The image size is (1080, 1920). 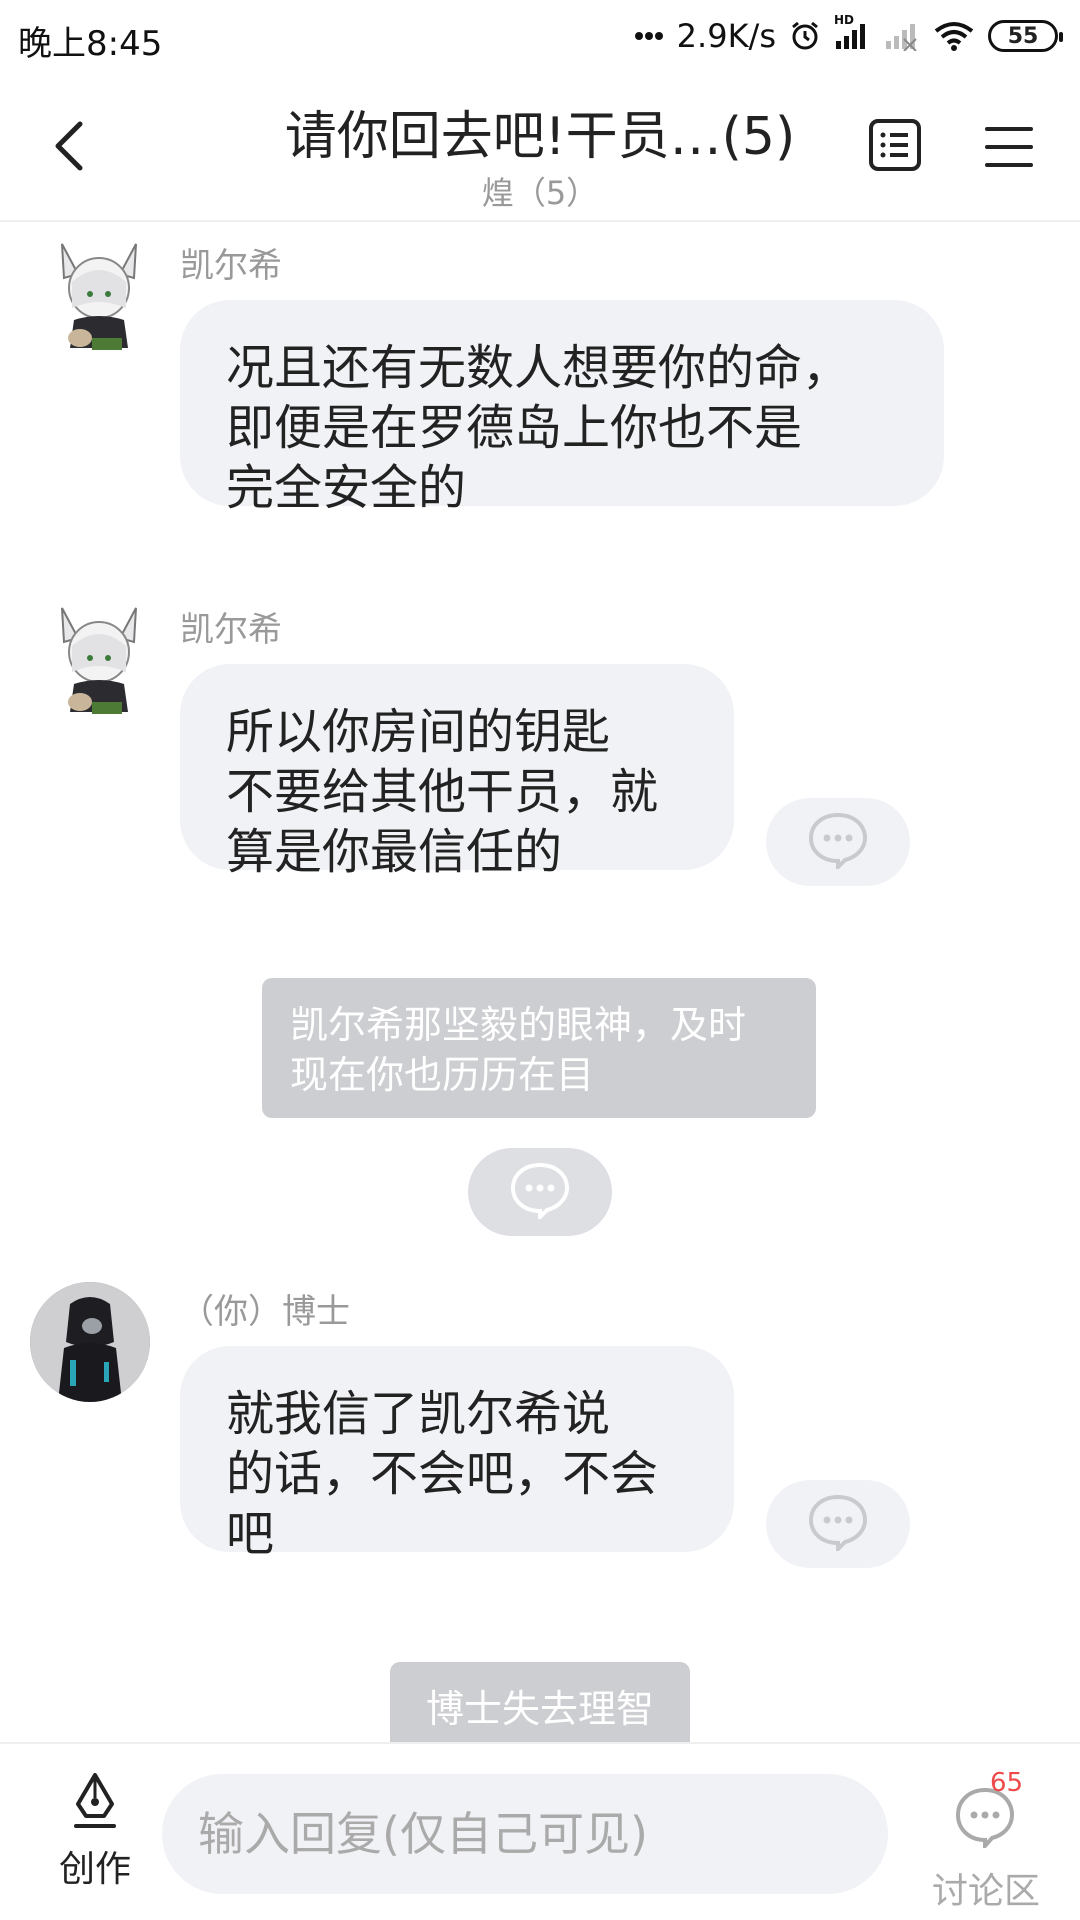 I want to click on status-time: 晚上8:45, so click(x=90, y=44).